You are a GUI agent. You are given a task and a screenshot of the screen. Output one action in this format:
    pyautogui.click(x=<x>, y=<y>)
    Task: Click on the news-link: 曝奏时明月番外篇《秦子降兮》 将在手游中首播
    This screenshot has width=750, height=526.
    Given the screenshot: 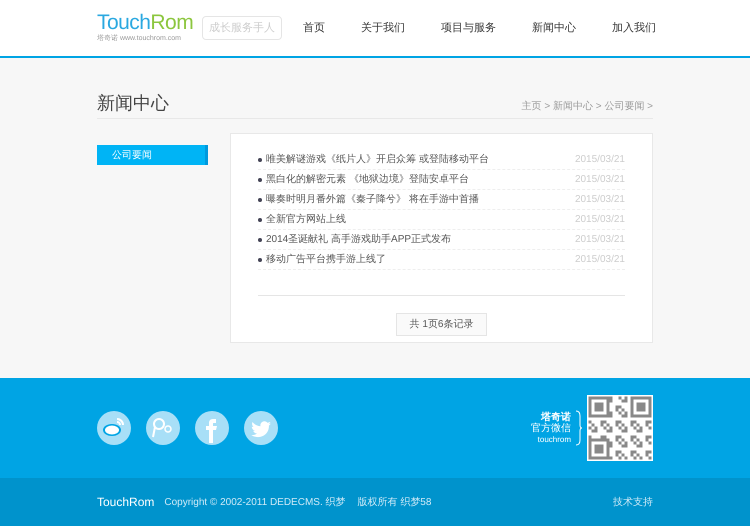 What is the action you would take?
    pyautogui.click(x=372, y=199)
    